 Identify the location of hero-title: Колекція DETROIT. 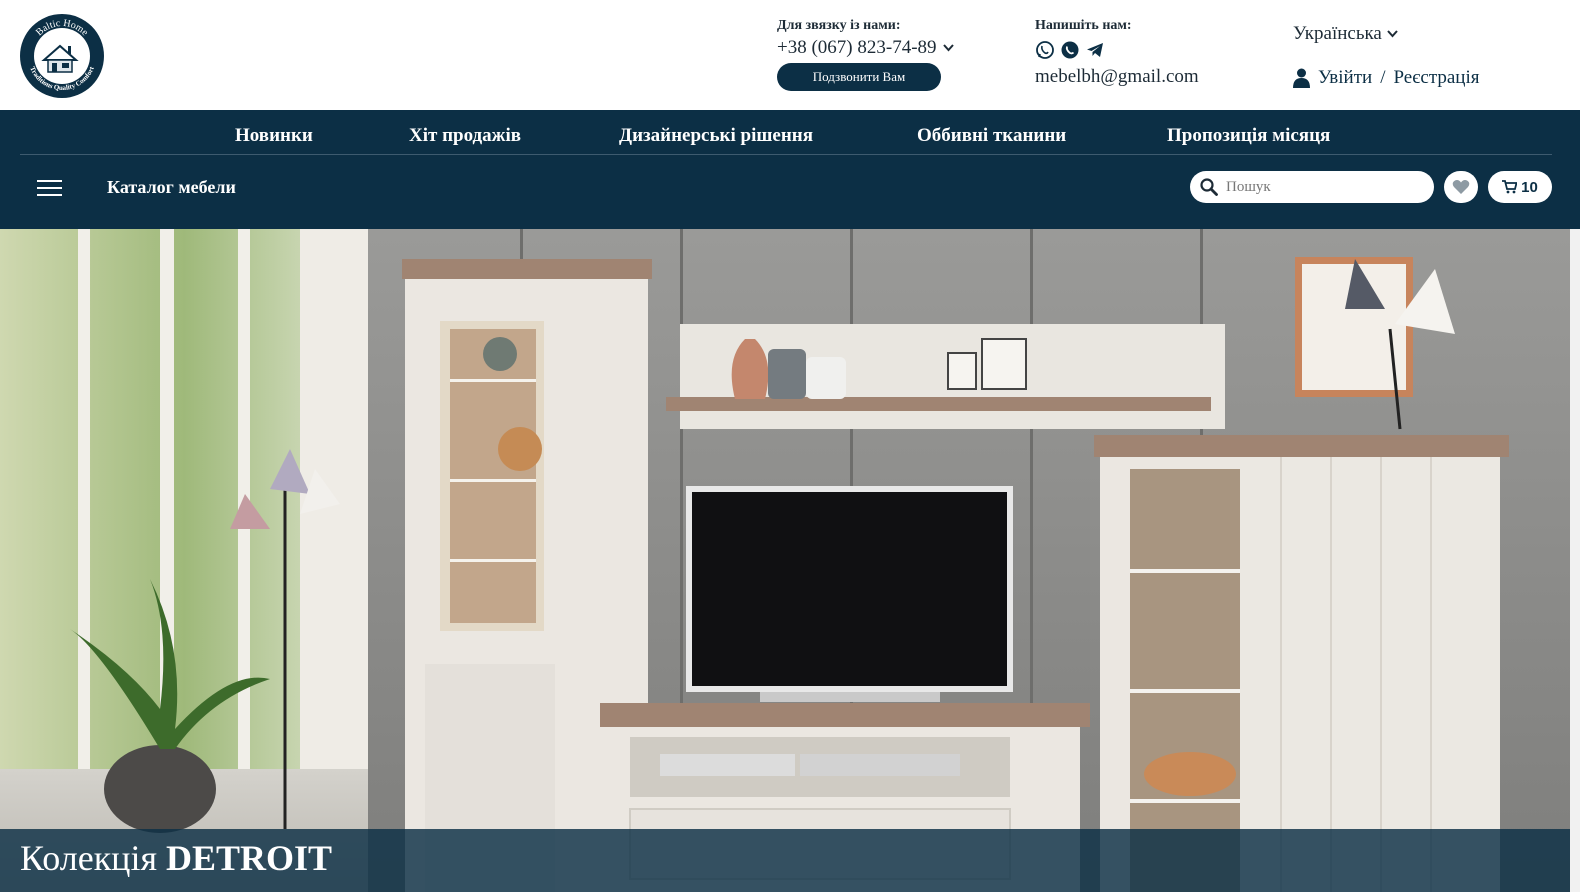
(176, 858).